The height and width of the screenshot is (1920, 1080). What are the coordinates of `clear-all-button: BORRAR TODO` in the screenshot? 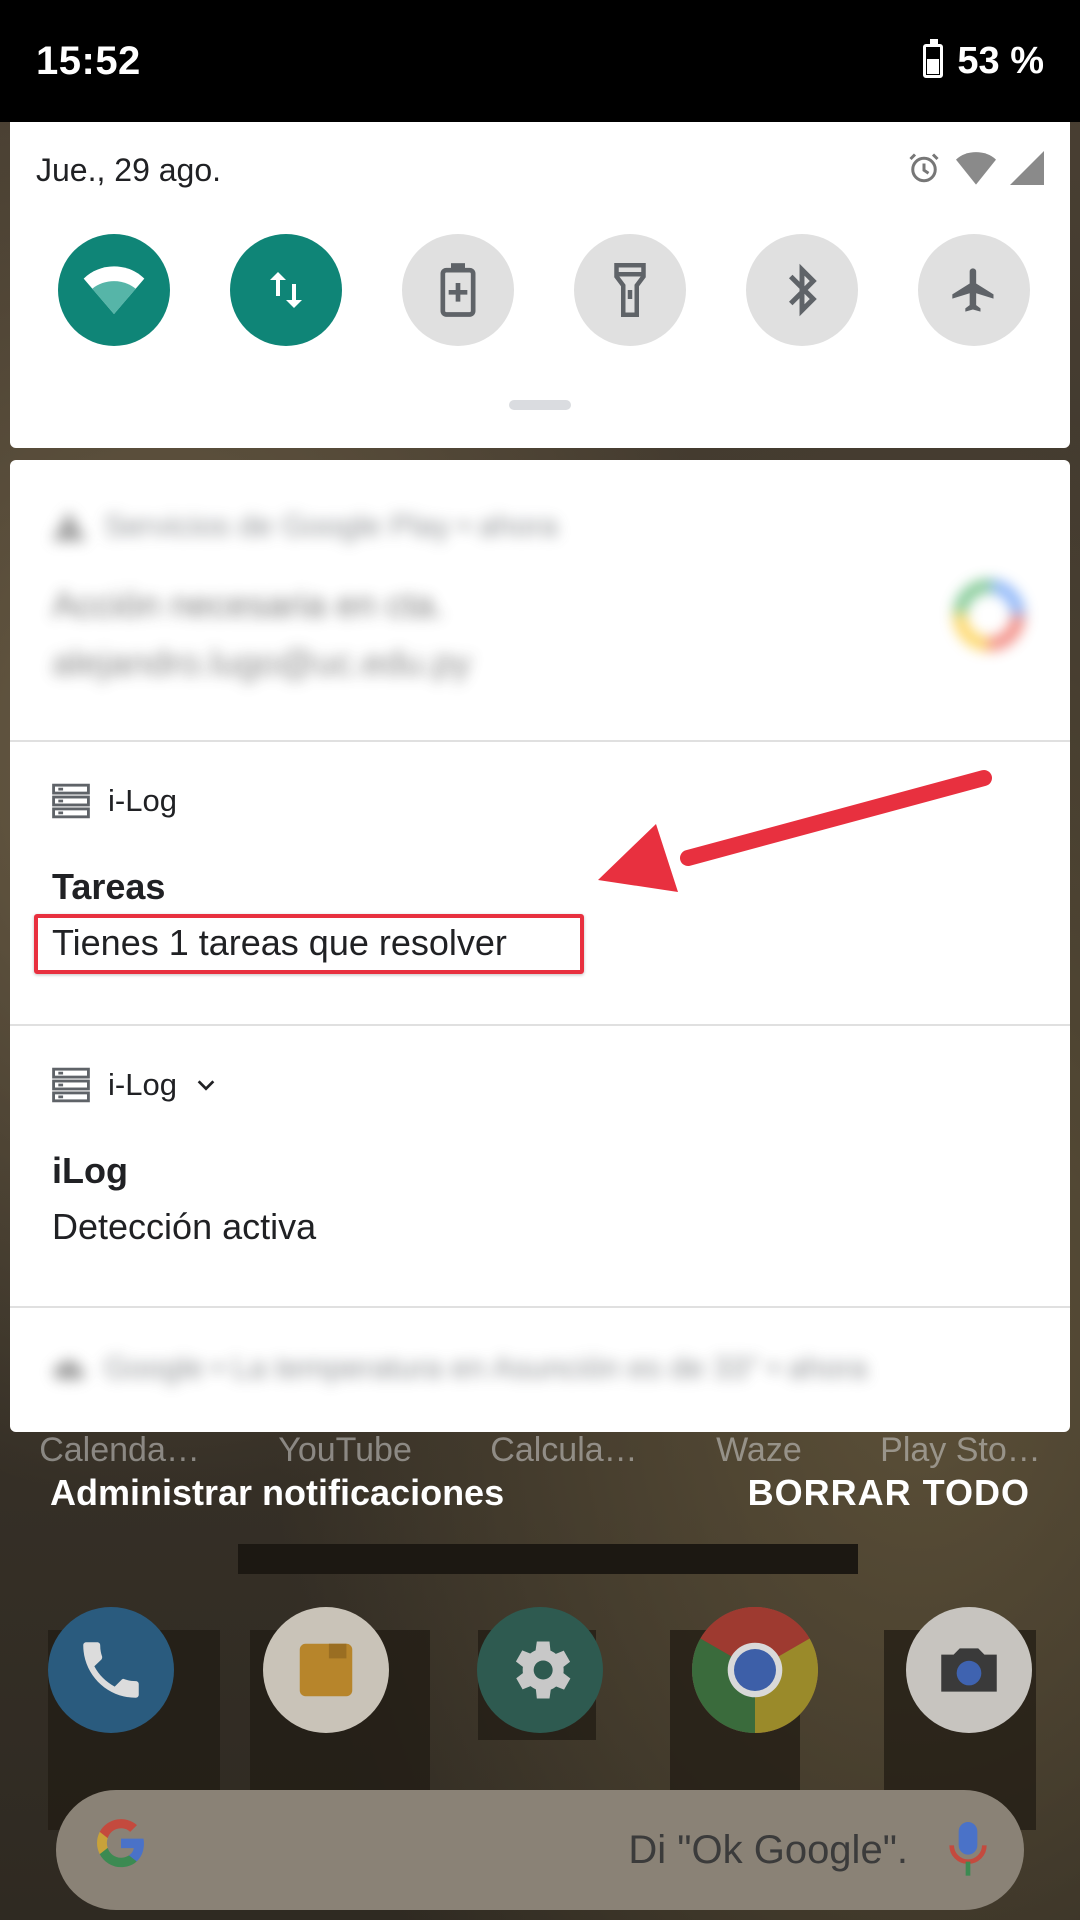 It's located at (889, 1493).